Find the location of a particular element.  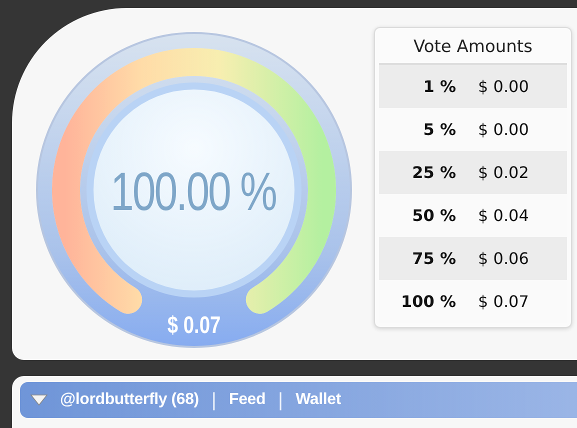

caret-icon is located at coordinates (39, 400).